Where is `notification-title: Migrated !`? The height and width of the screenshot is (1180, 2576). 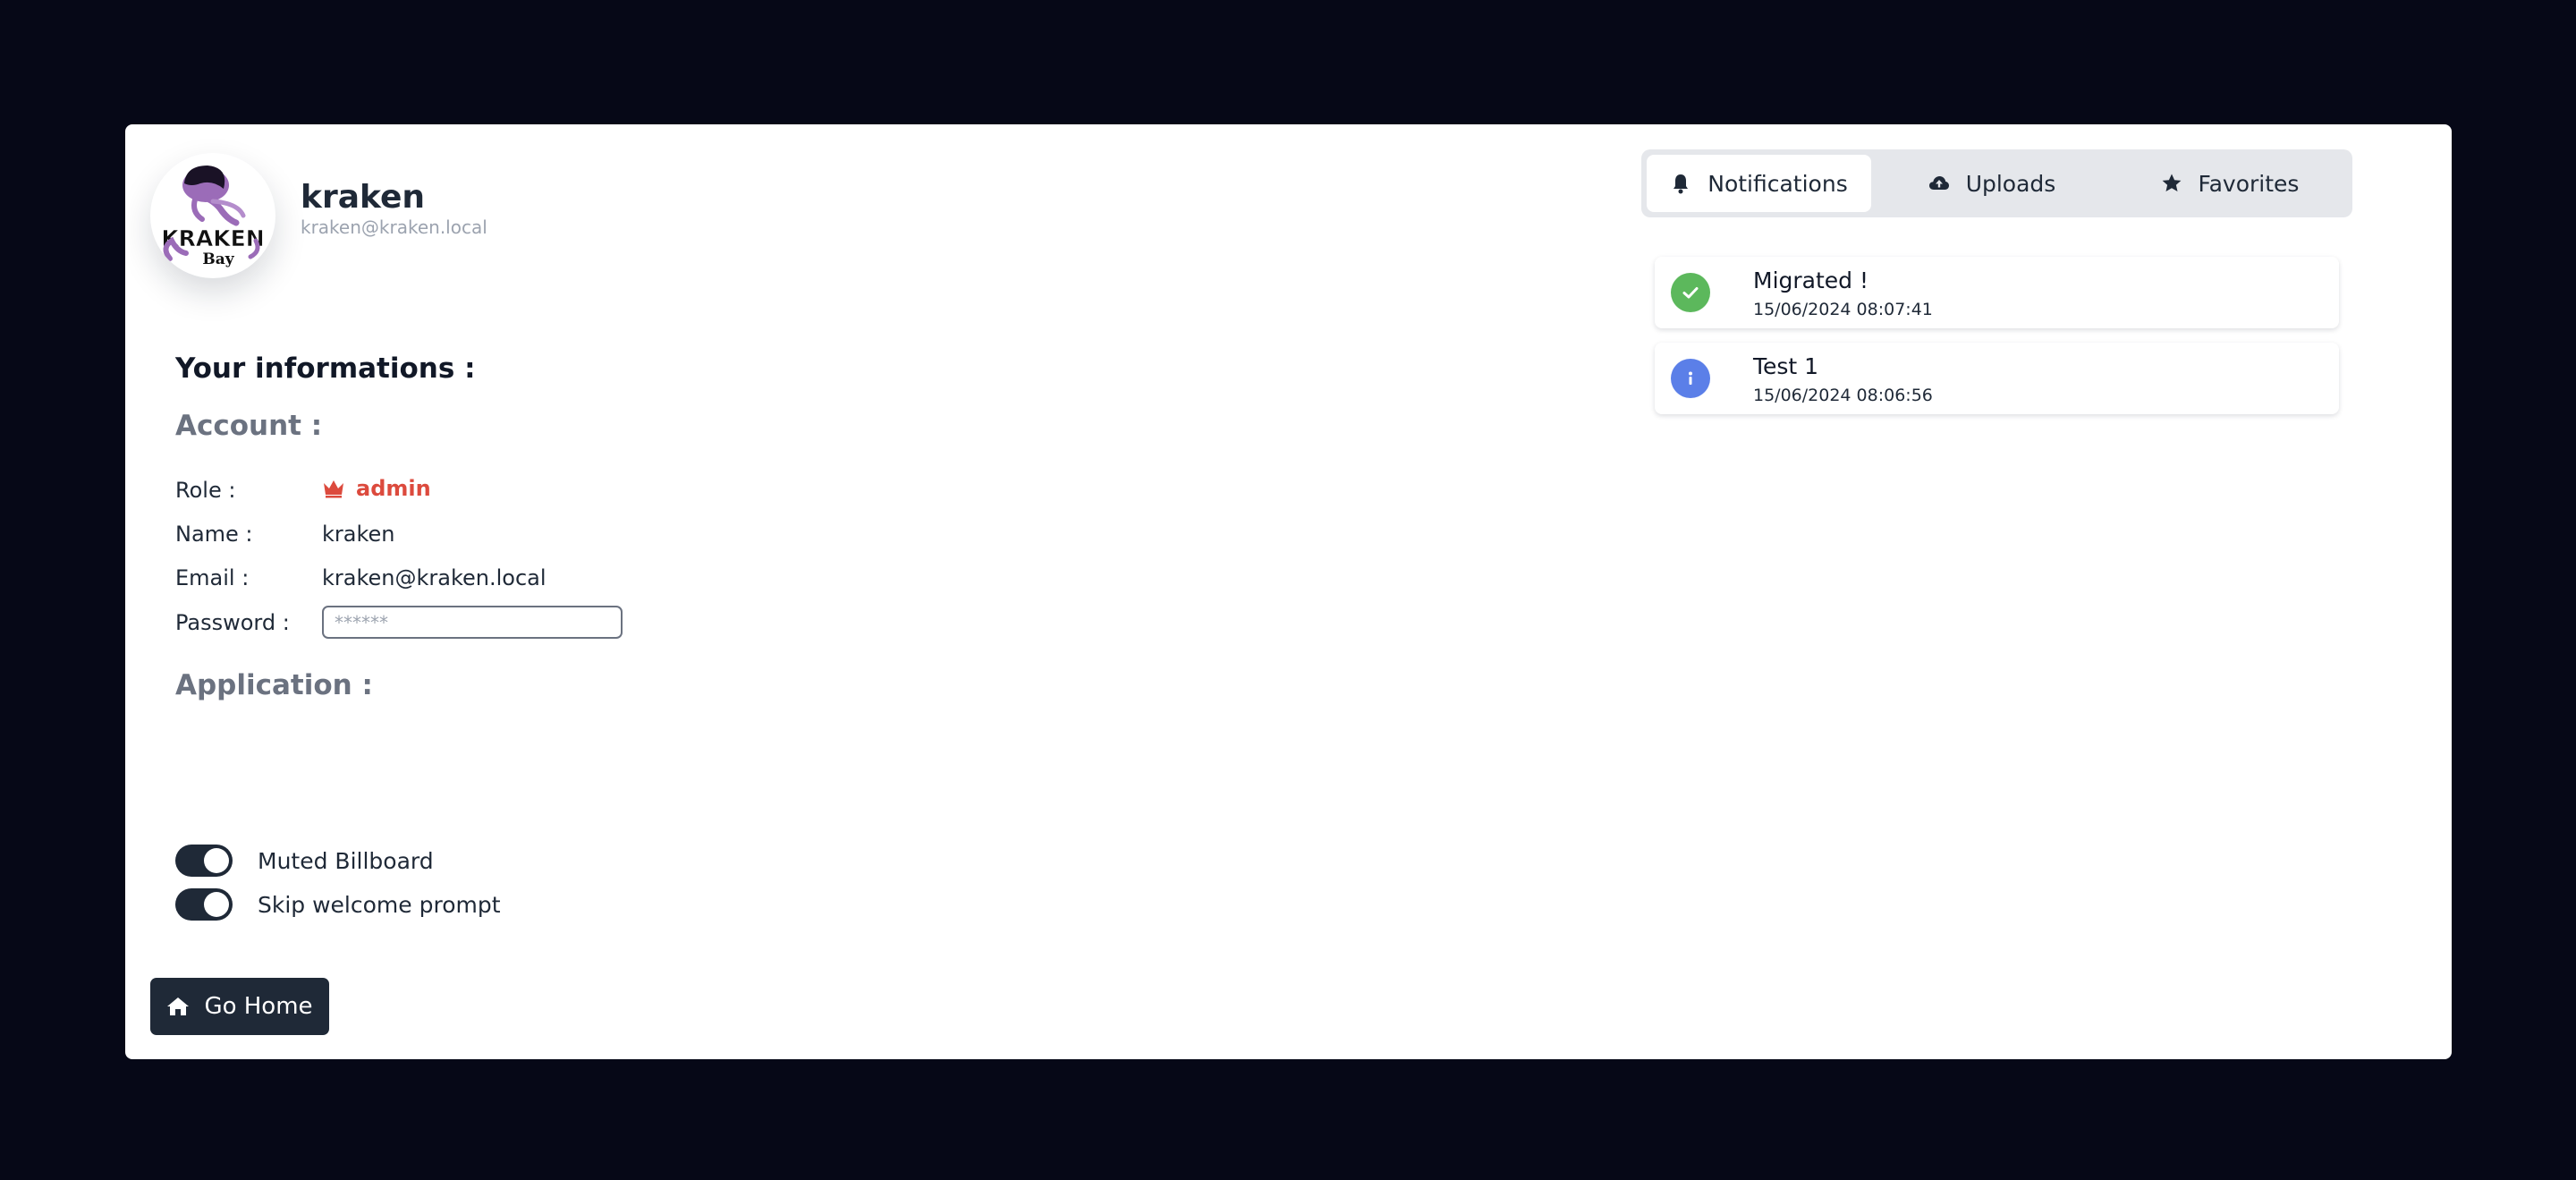
notification-title: Migrated ! is located at coordinates (1811, 280).